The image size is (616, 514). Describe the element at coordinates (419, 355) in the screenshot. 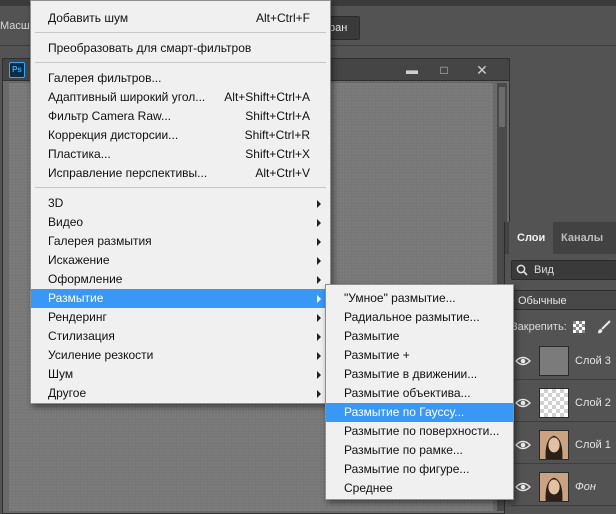

I see `submenu-item-blur-more: Размытие +` at that location.